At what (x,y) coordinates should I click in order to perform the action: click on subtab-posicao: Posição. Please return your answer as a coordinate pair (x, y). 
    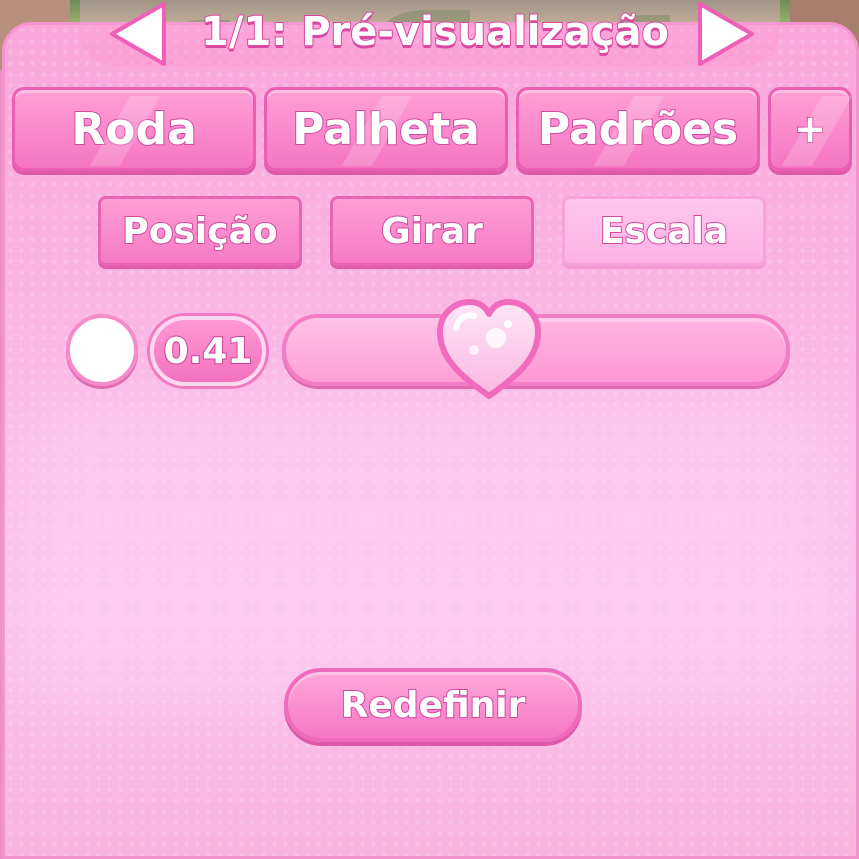
    Looking at the image, I should click on (200, 231).